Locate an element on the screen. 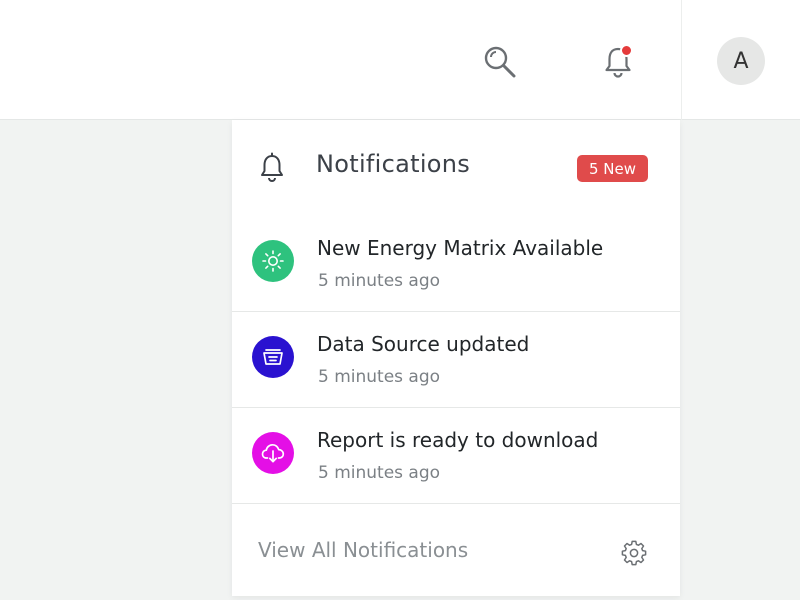 The height and width of the screenshot is (600, 800). search-button is located at coordinates (500, 62).